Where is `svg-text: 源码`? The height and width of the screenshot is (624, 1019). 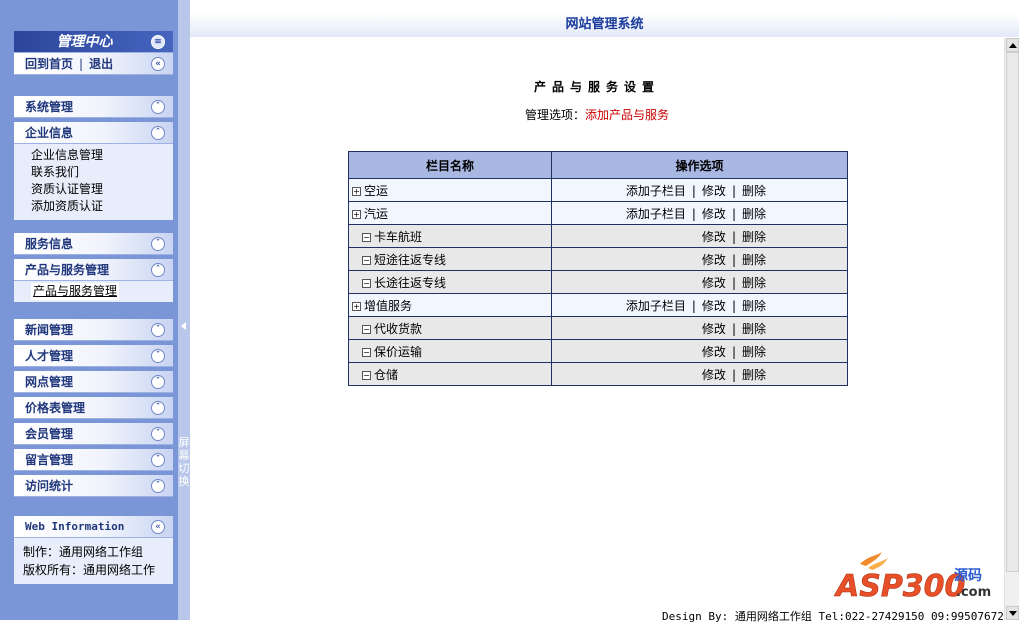 svg-text: 源码 is located at coordinates (968, 575).